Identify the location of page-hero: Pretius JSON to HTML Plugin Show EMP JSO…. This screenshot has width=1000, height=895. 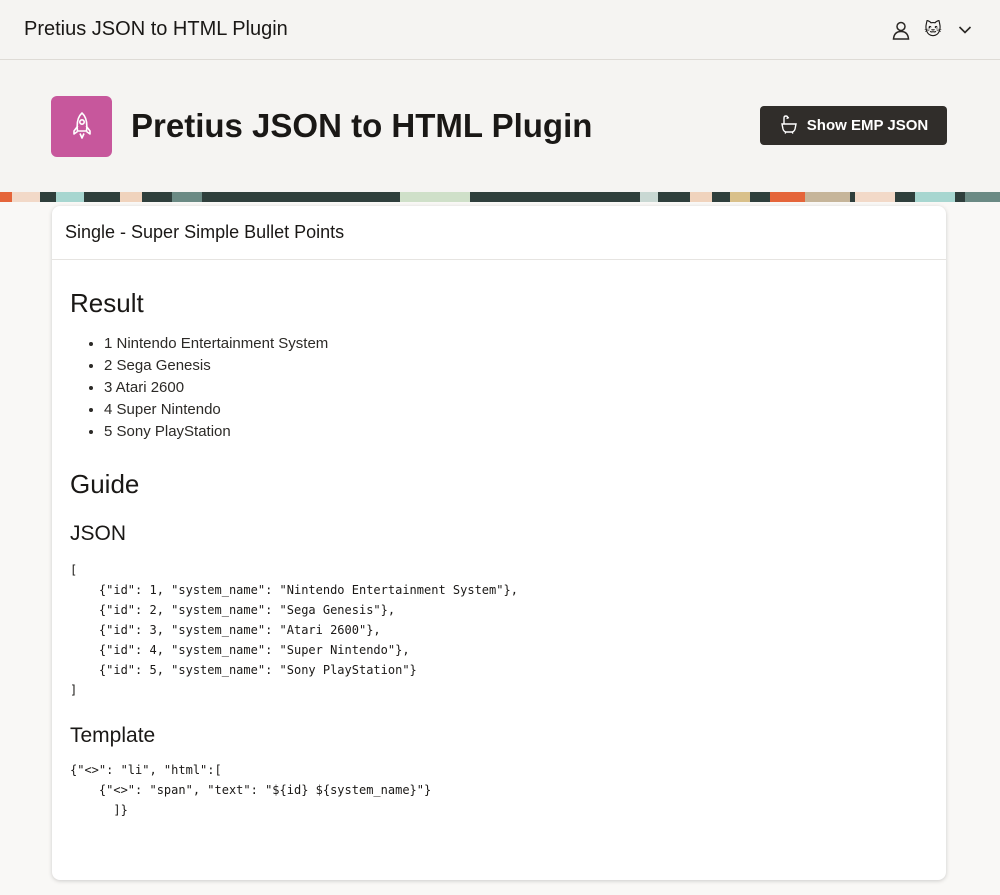
(500, 126).